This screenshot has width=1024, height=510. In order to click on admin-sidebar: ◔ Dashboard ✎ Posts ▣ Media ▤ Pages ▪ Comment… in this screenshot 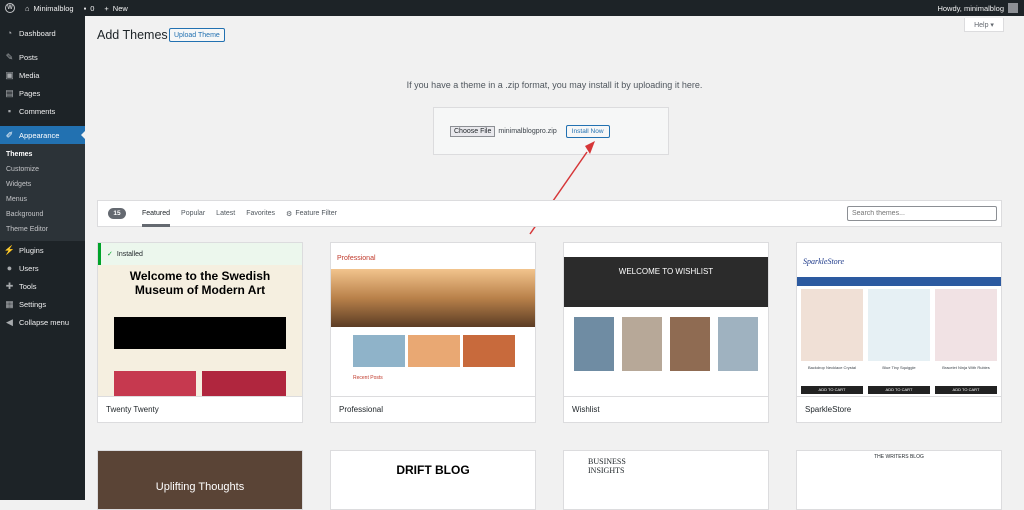, I will do `click(42, 258)`.